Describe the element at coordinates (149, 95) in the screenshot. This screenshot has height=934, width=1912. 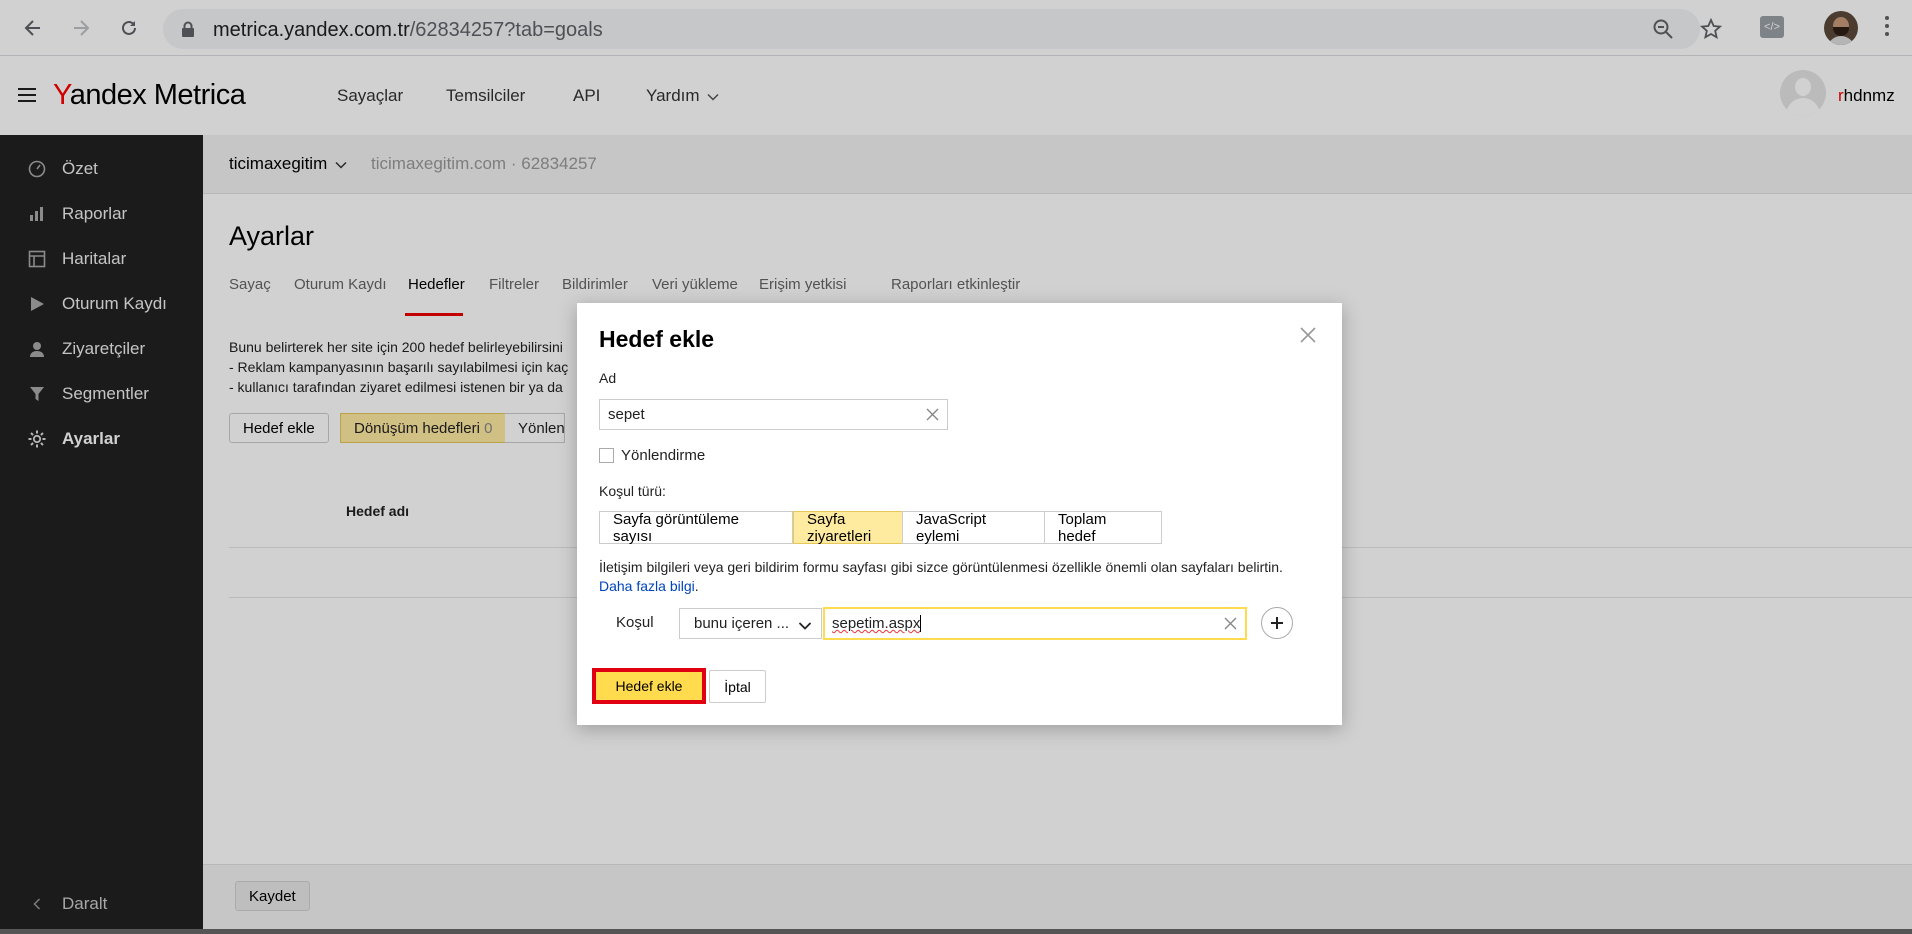
I see `yandex-metrica-logo: Yandex Metrica` at that location.